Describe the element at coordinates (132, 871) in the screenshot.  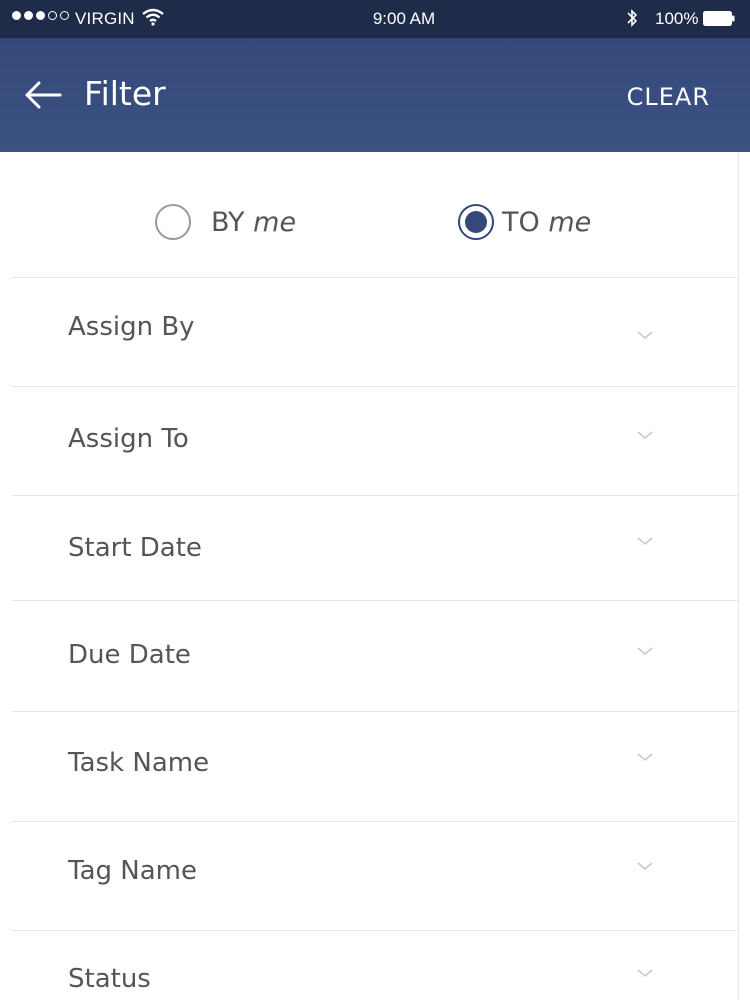
I see `filter-label: Tag Name` at that location.